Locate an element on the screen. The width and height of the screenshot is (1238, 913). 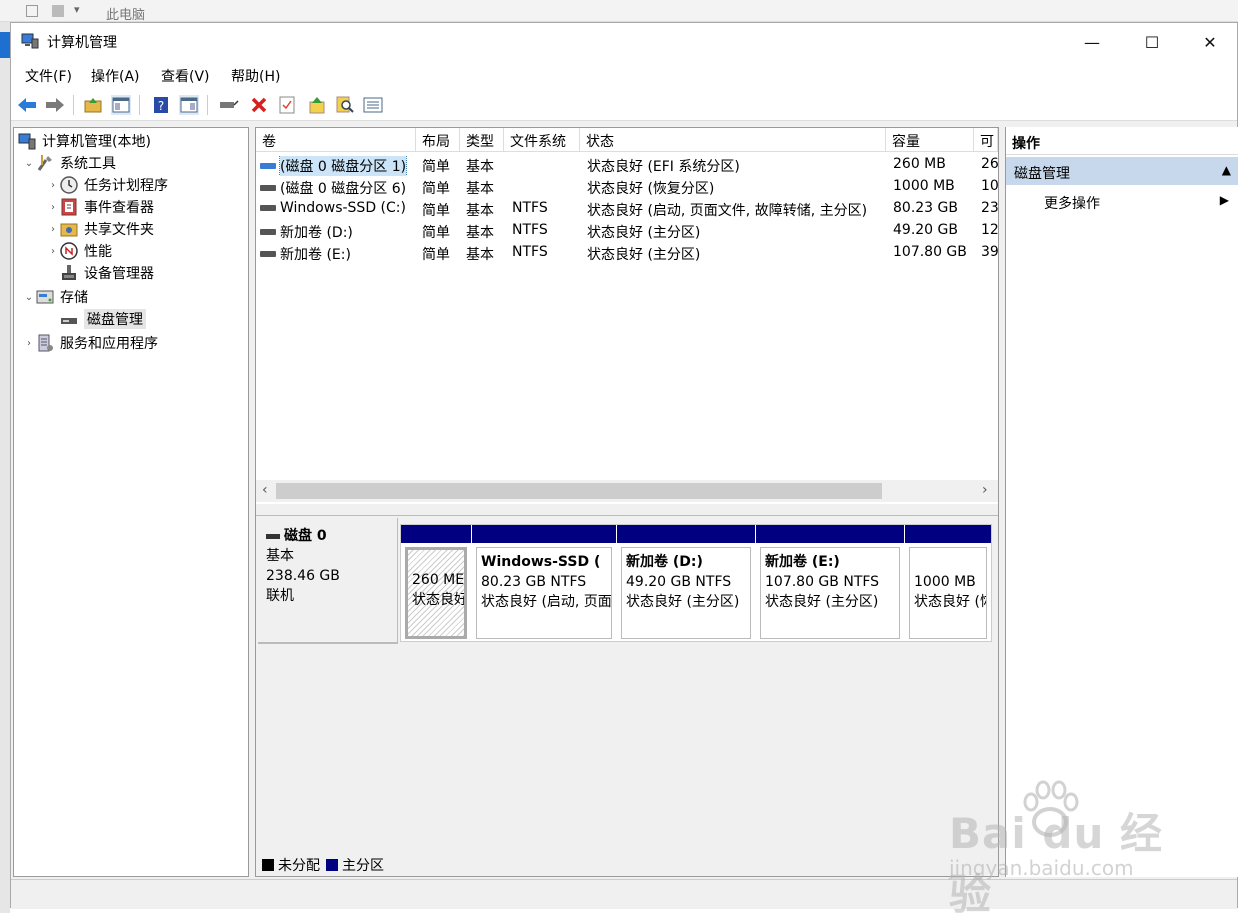
tree-item-services-applications: › 服务和应用程序 is located at coordinates (90, 343).